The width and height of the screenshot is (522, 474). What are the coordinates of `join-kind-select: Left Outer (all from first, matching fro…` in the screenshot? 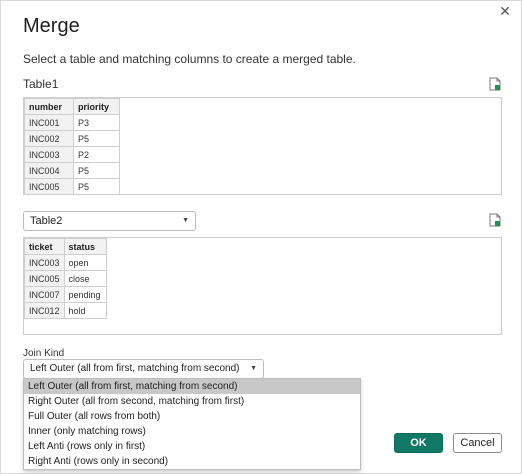 It's located at (143, 369).